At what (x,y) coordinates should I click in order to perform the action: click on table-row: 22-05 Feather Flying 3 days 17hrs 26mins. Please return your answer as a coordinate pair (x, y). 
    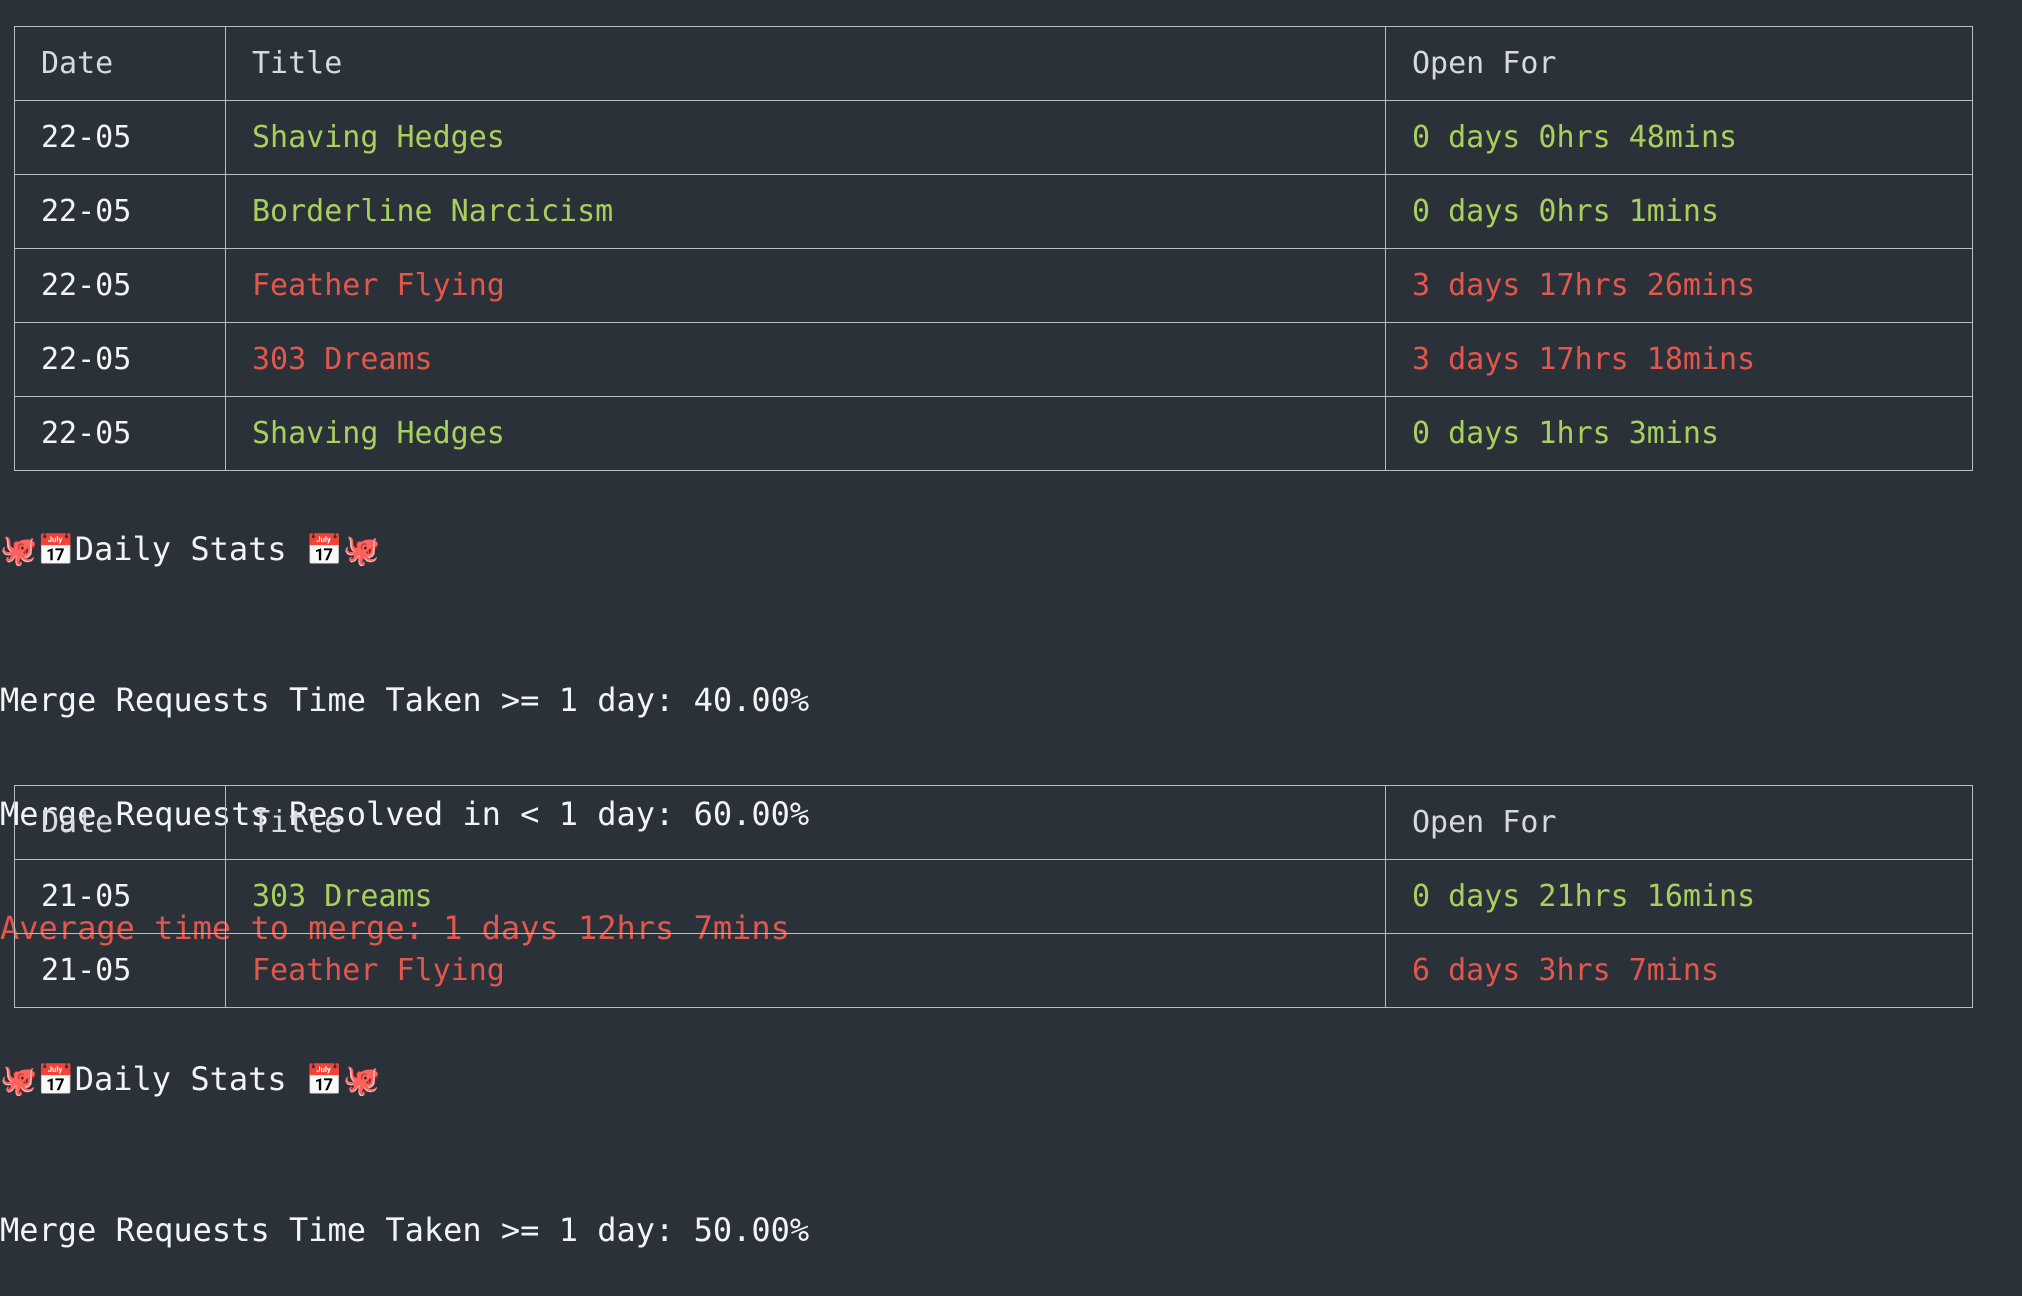
    Looking at the image, I should click on (993, 285).